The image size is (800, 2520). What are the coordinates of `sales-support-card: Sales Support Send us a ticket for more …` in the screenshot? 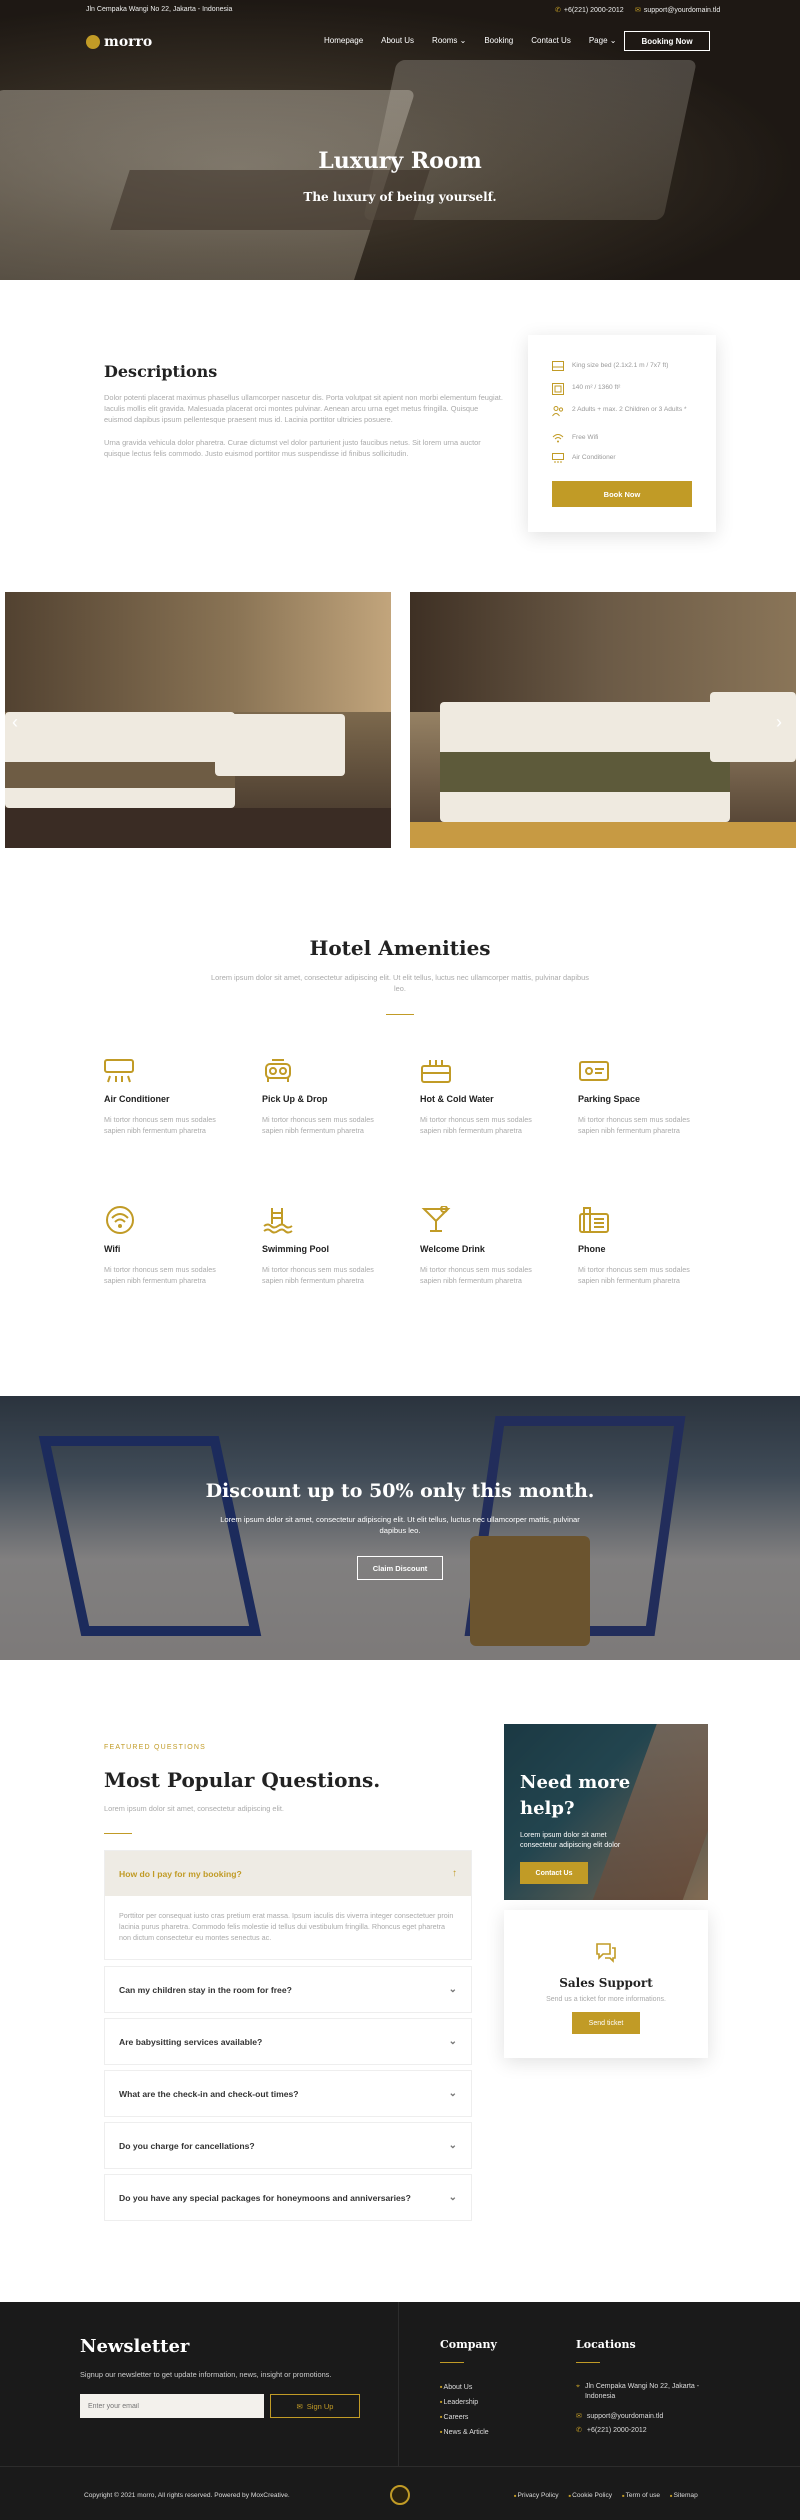 It's located at (606, 1984).